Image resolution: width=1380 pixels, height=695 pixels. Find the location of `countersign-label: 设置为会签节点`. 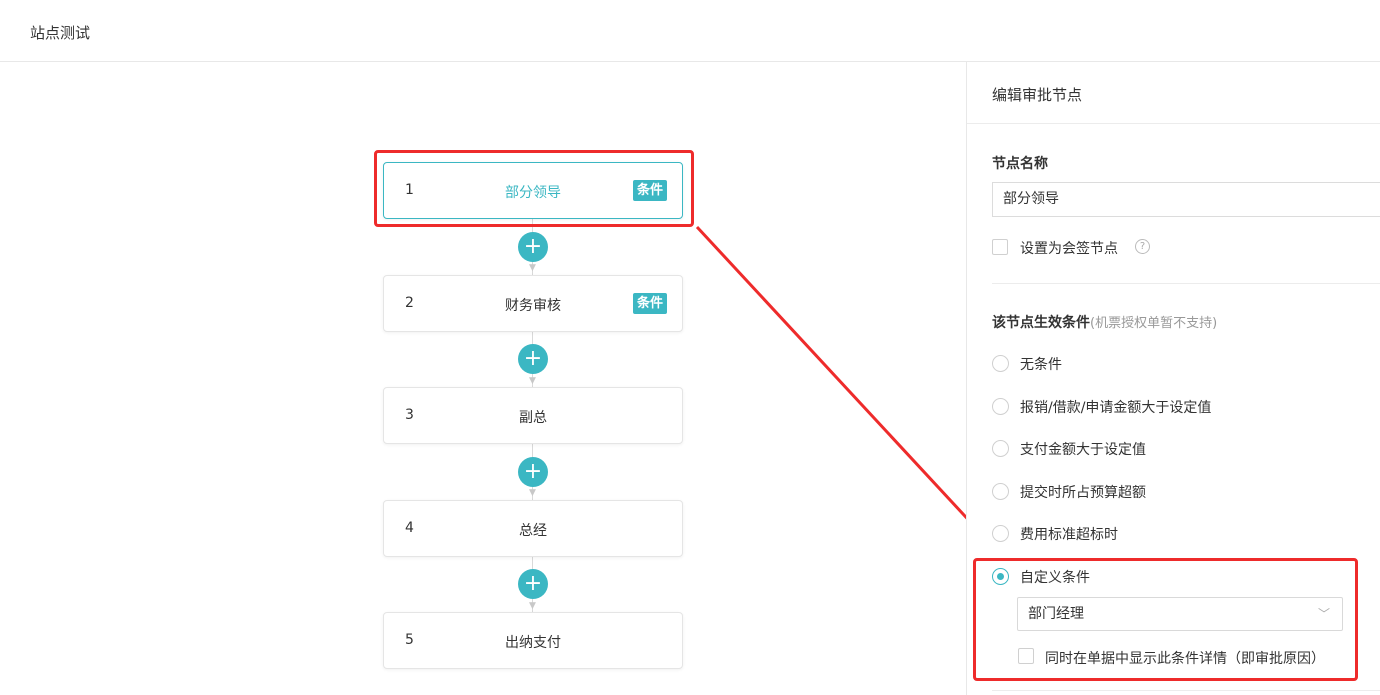

countersign-label: 设置为会签节点 is located at coordinates (1069, 249).